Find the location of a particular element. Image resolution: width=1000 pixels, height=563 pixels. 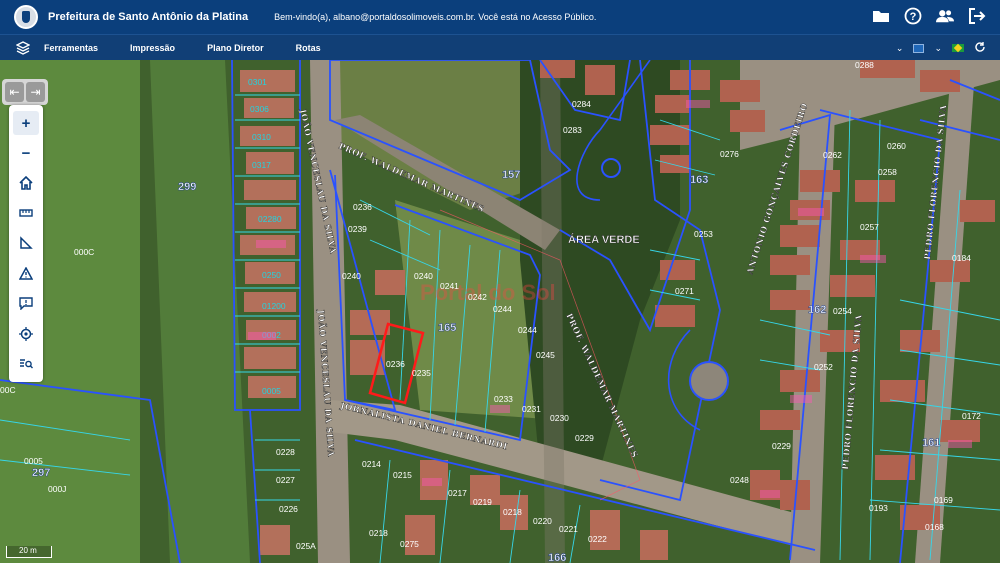

basemap-swatch is located at coordinates (919, 48).